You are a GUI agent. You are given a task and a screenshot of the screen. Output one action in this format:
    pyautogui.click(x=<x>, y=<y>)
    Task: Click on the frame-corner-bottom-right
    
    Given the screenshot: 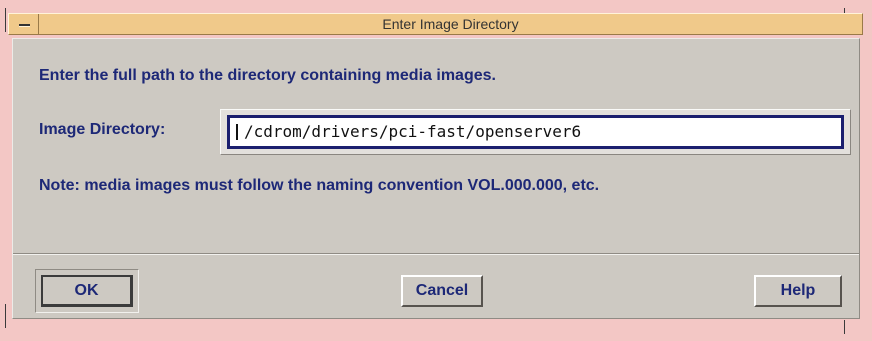 What is the action you would take?
    pyautogui.click(x=844, y=327)
    